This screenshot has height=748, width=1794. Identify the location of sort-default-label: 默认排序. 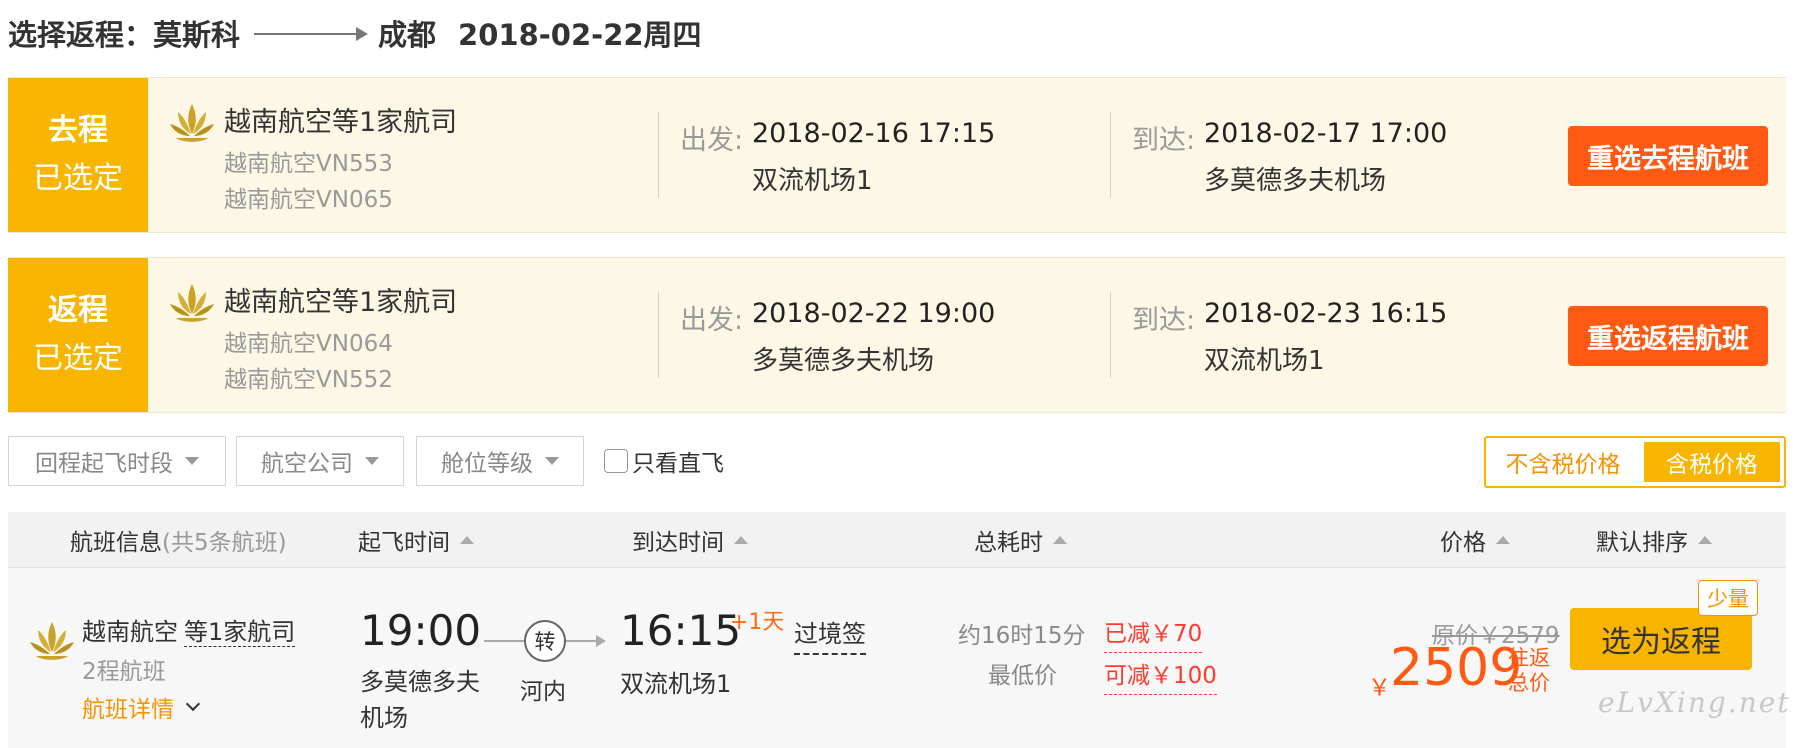
(1642, 543).